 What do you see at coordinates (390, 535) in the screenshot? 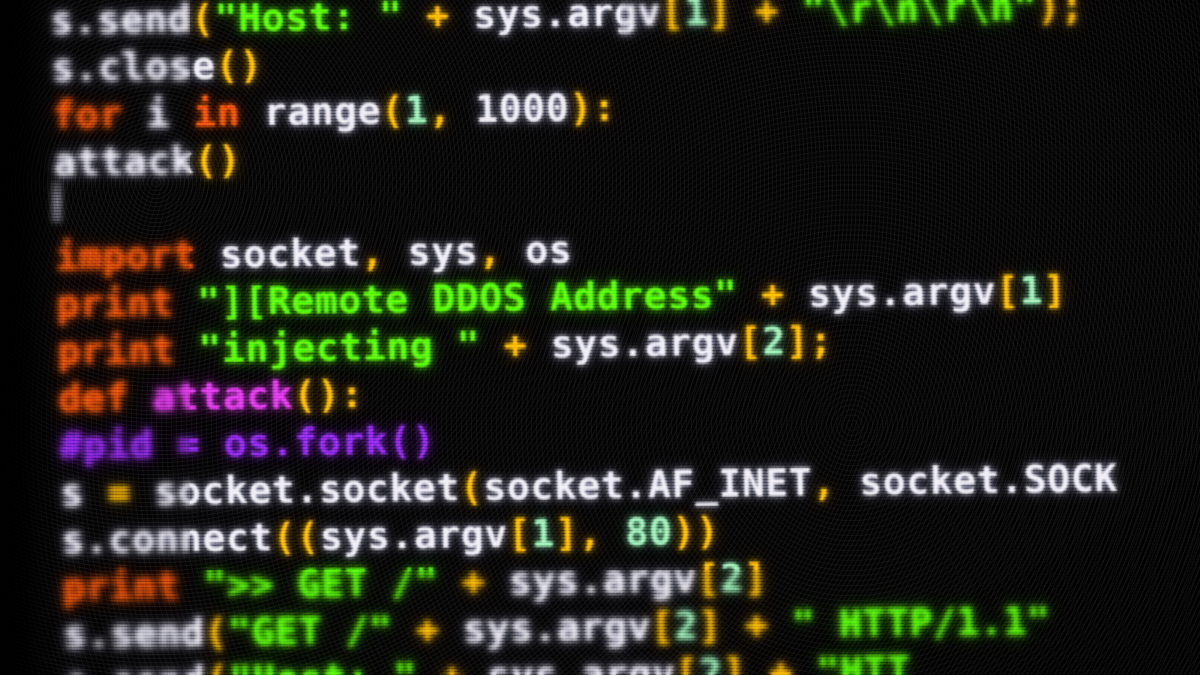
I see `code-line: s.connect((sys.argv[1], 80))` at bounding box center [390, 535].